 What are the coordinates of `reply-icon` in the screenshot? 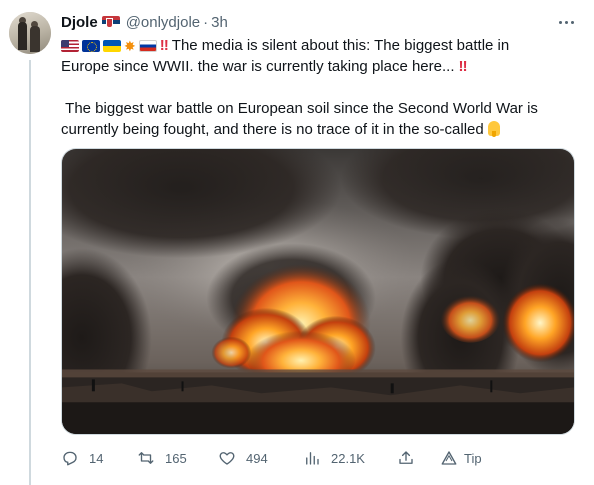 It's located at (70, 458).